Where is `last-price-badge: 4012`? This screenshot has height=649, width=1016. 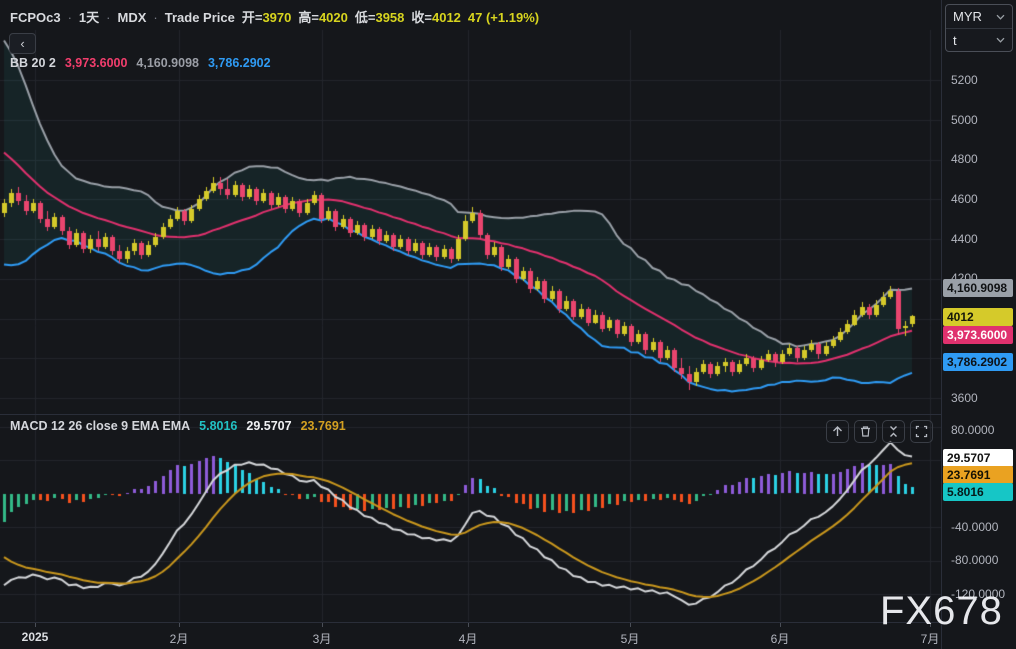
last-price-badge: 4012 is located at coordinates (978, 317).